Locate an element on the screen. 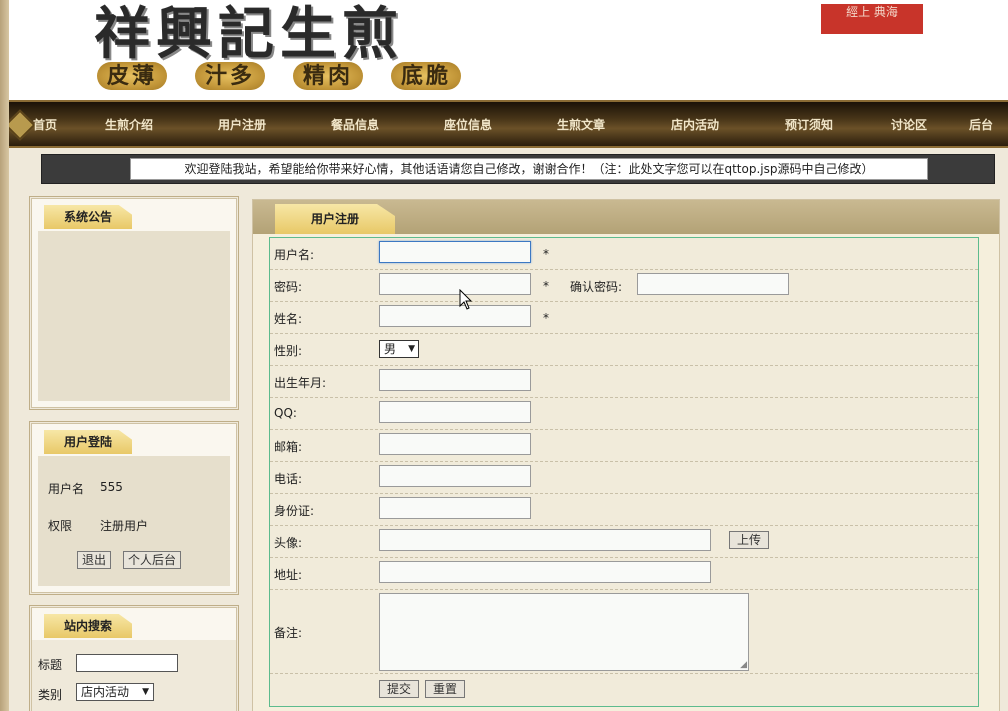 This screenshot has height=711, width=1008. gender-select: 男 ▼ is located at coordinates (399, 349).